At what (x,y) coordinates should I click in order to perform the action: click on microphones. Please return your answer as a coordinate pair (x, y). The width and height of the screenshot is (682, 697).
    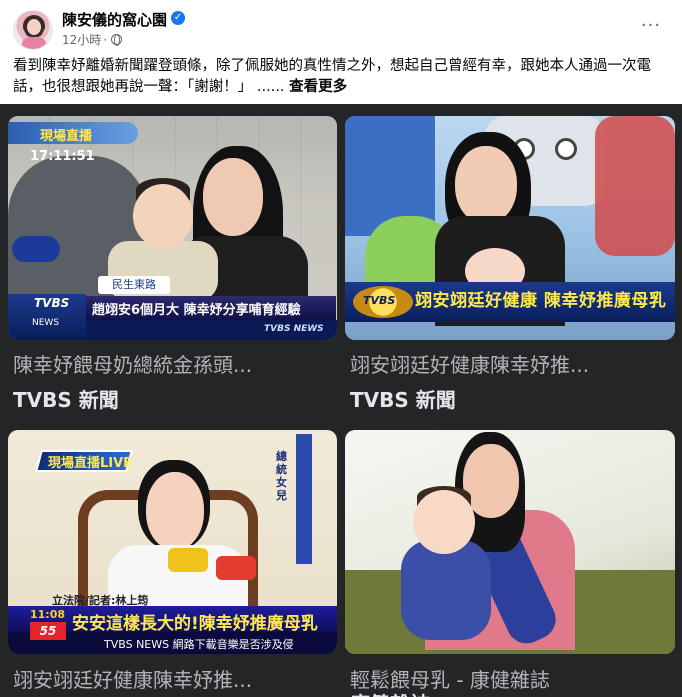
    Looking at the image, I should click on (213, 568).